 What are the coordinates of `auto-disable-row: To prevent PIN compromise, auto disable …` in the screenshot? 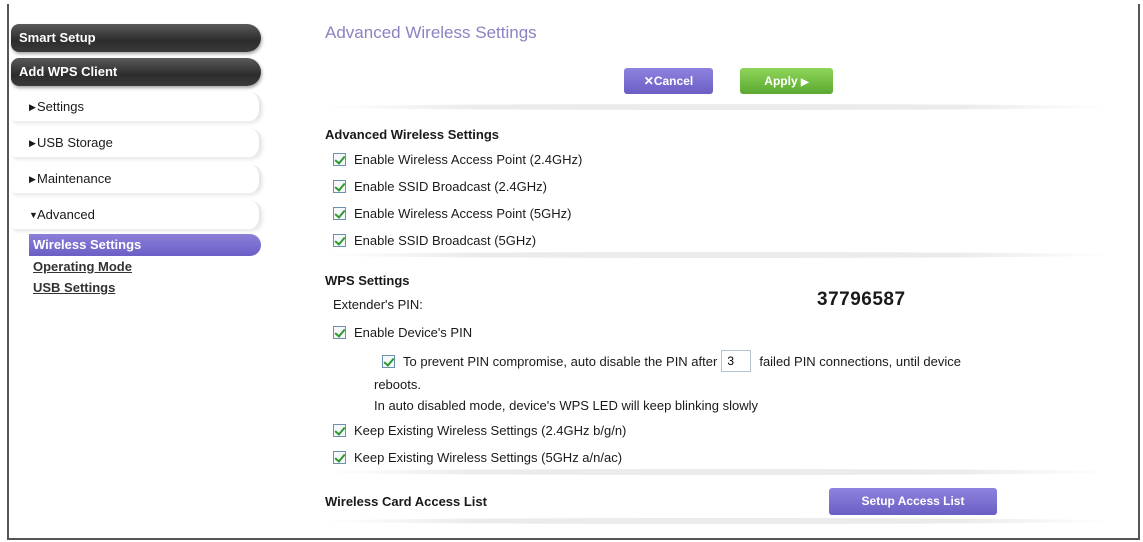 It's located at (671, 361).